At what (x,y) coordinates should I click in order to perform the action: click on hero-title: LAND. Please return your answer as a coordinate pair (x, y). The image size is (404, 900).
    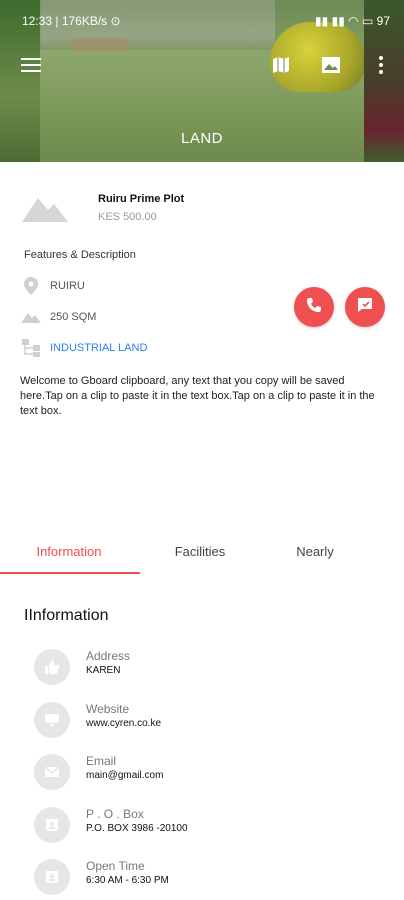
    Looking at the image, I should click on (201, 138).